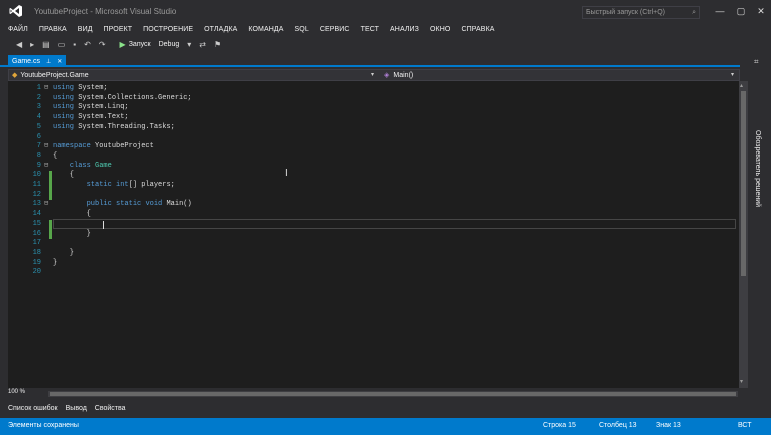 The width and height of the screenshot is (771, 435). What do you see at coordinates (50, 75) in the screenshot?
I see `type-dropdown: ◆ YoutubeProject.Game` at bounding box center [50, 75].